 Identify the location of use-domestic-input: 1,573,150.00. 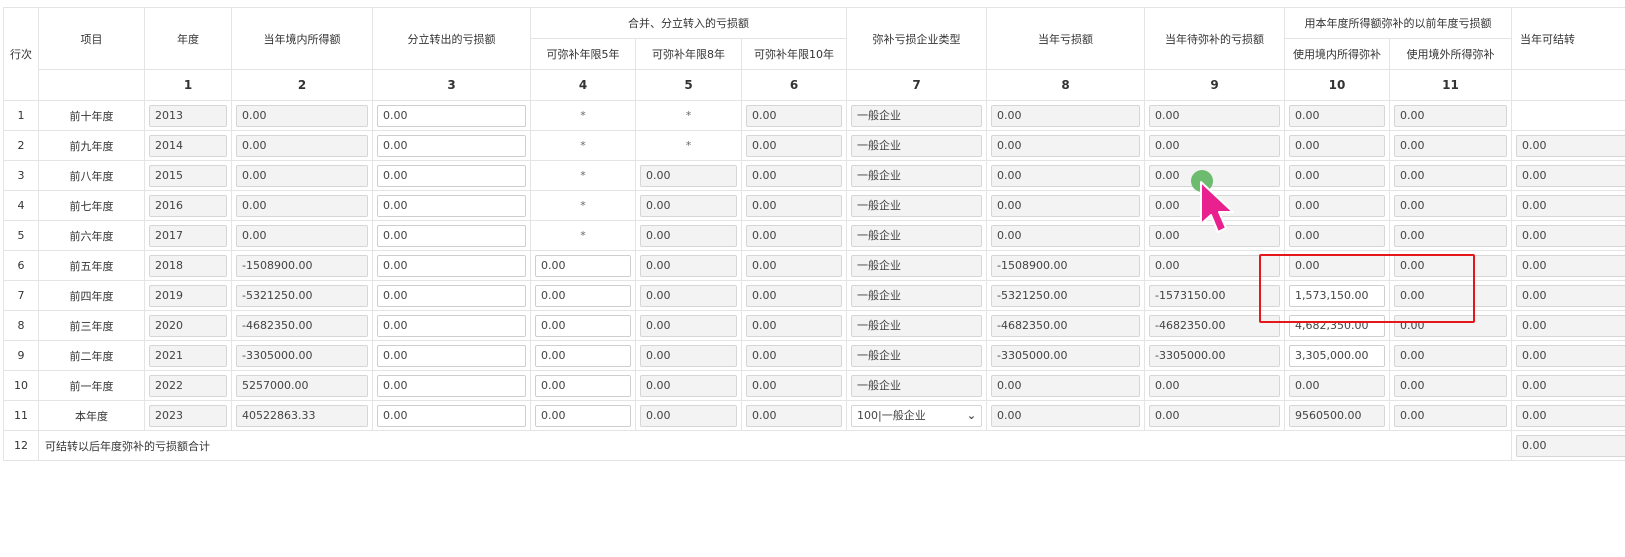
(1337, 295).